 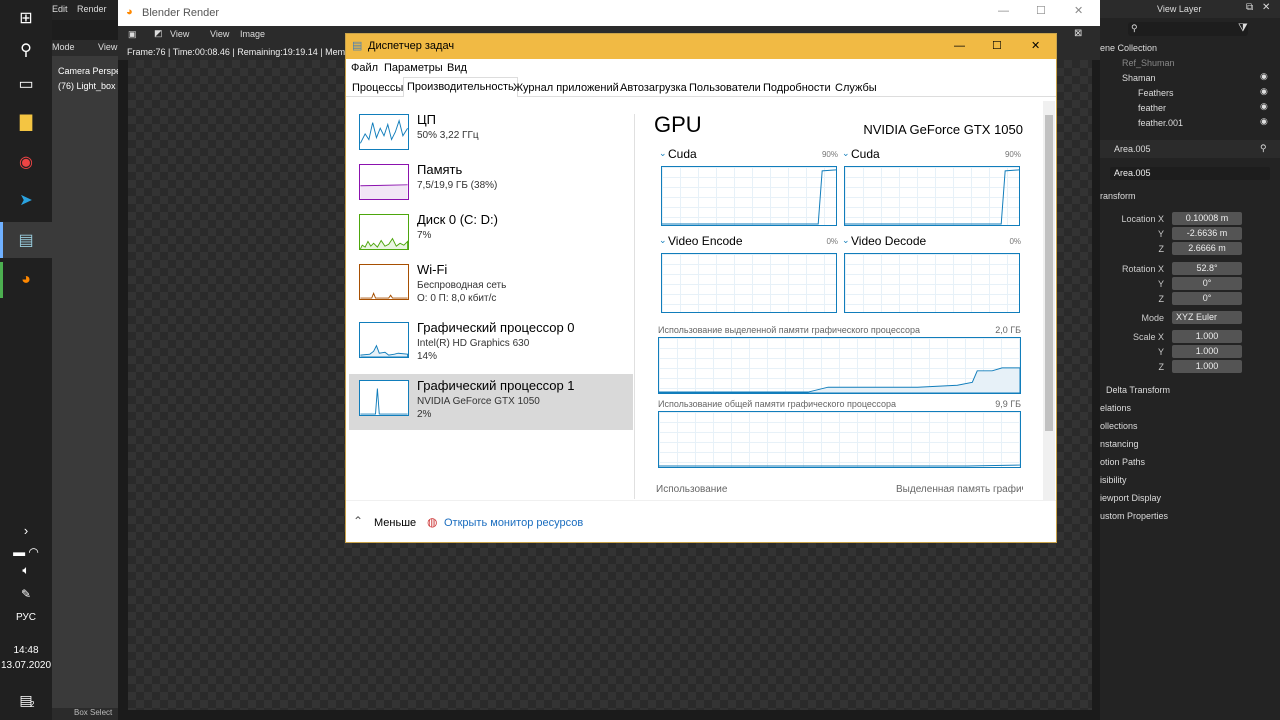 I want to click on resource-monitor-icon: ◍, so click(x=432, y=522).